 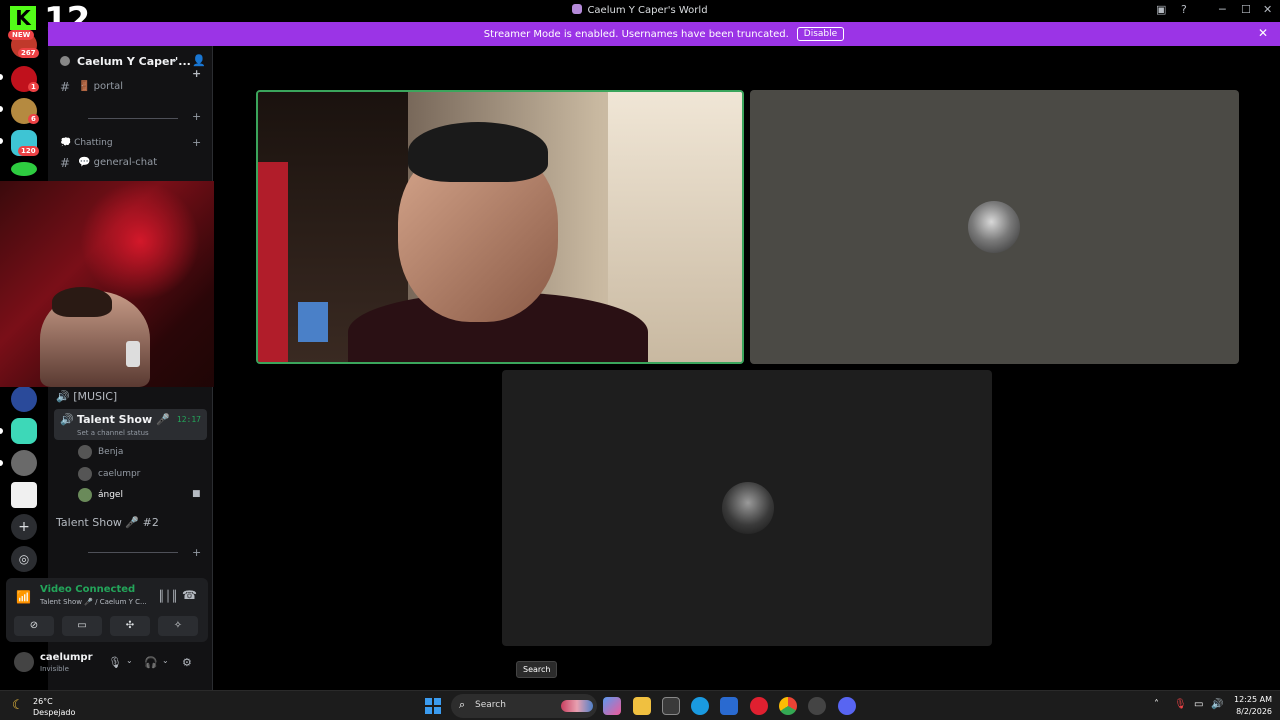 What do you see at coordinates (537, 669) in the screenshot?
I see `search-tooltip: Search` at bounding box center [537, 669].